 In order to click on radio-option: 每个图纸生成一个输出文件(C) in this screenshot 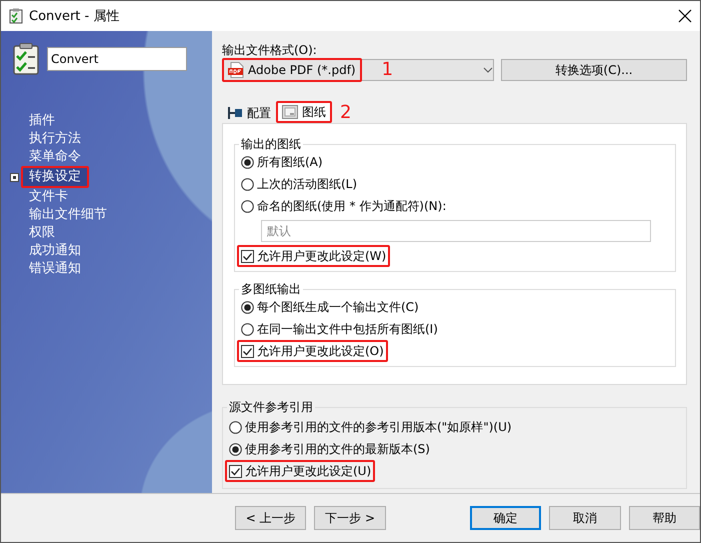, I will do `click(330, 307)`.